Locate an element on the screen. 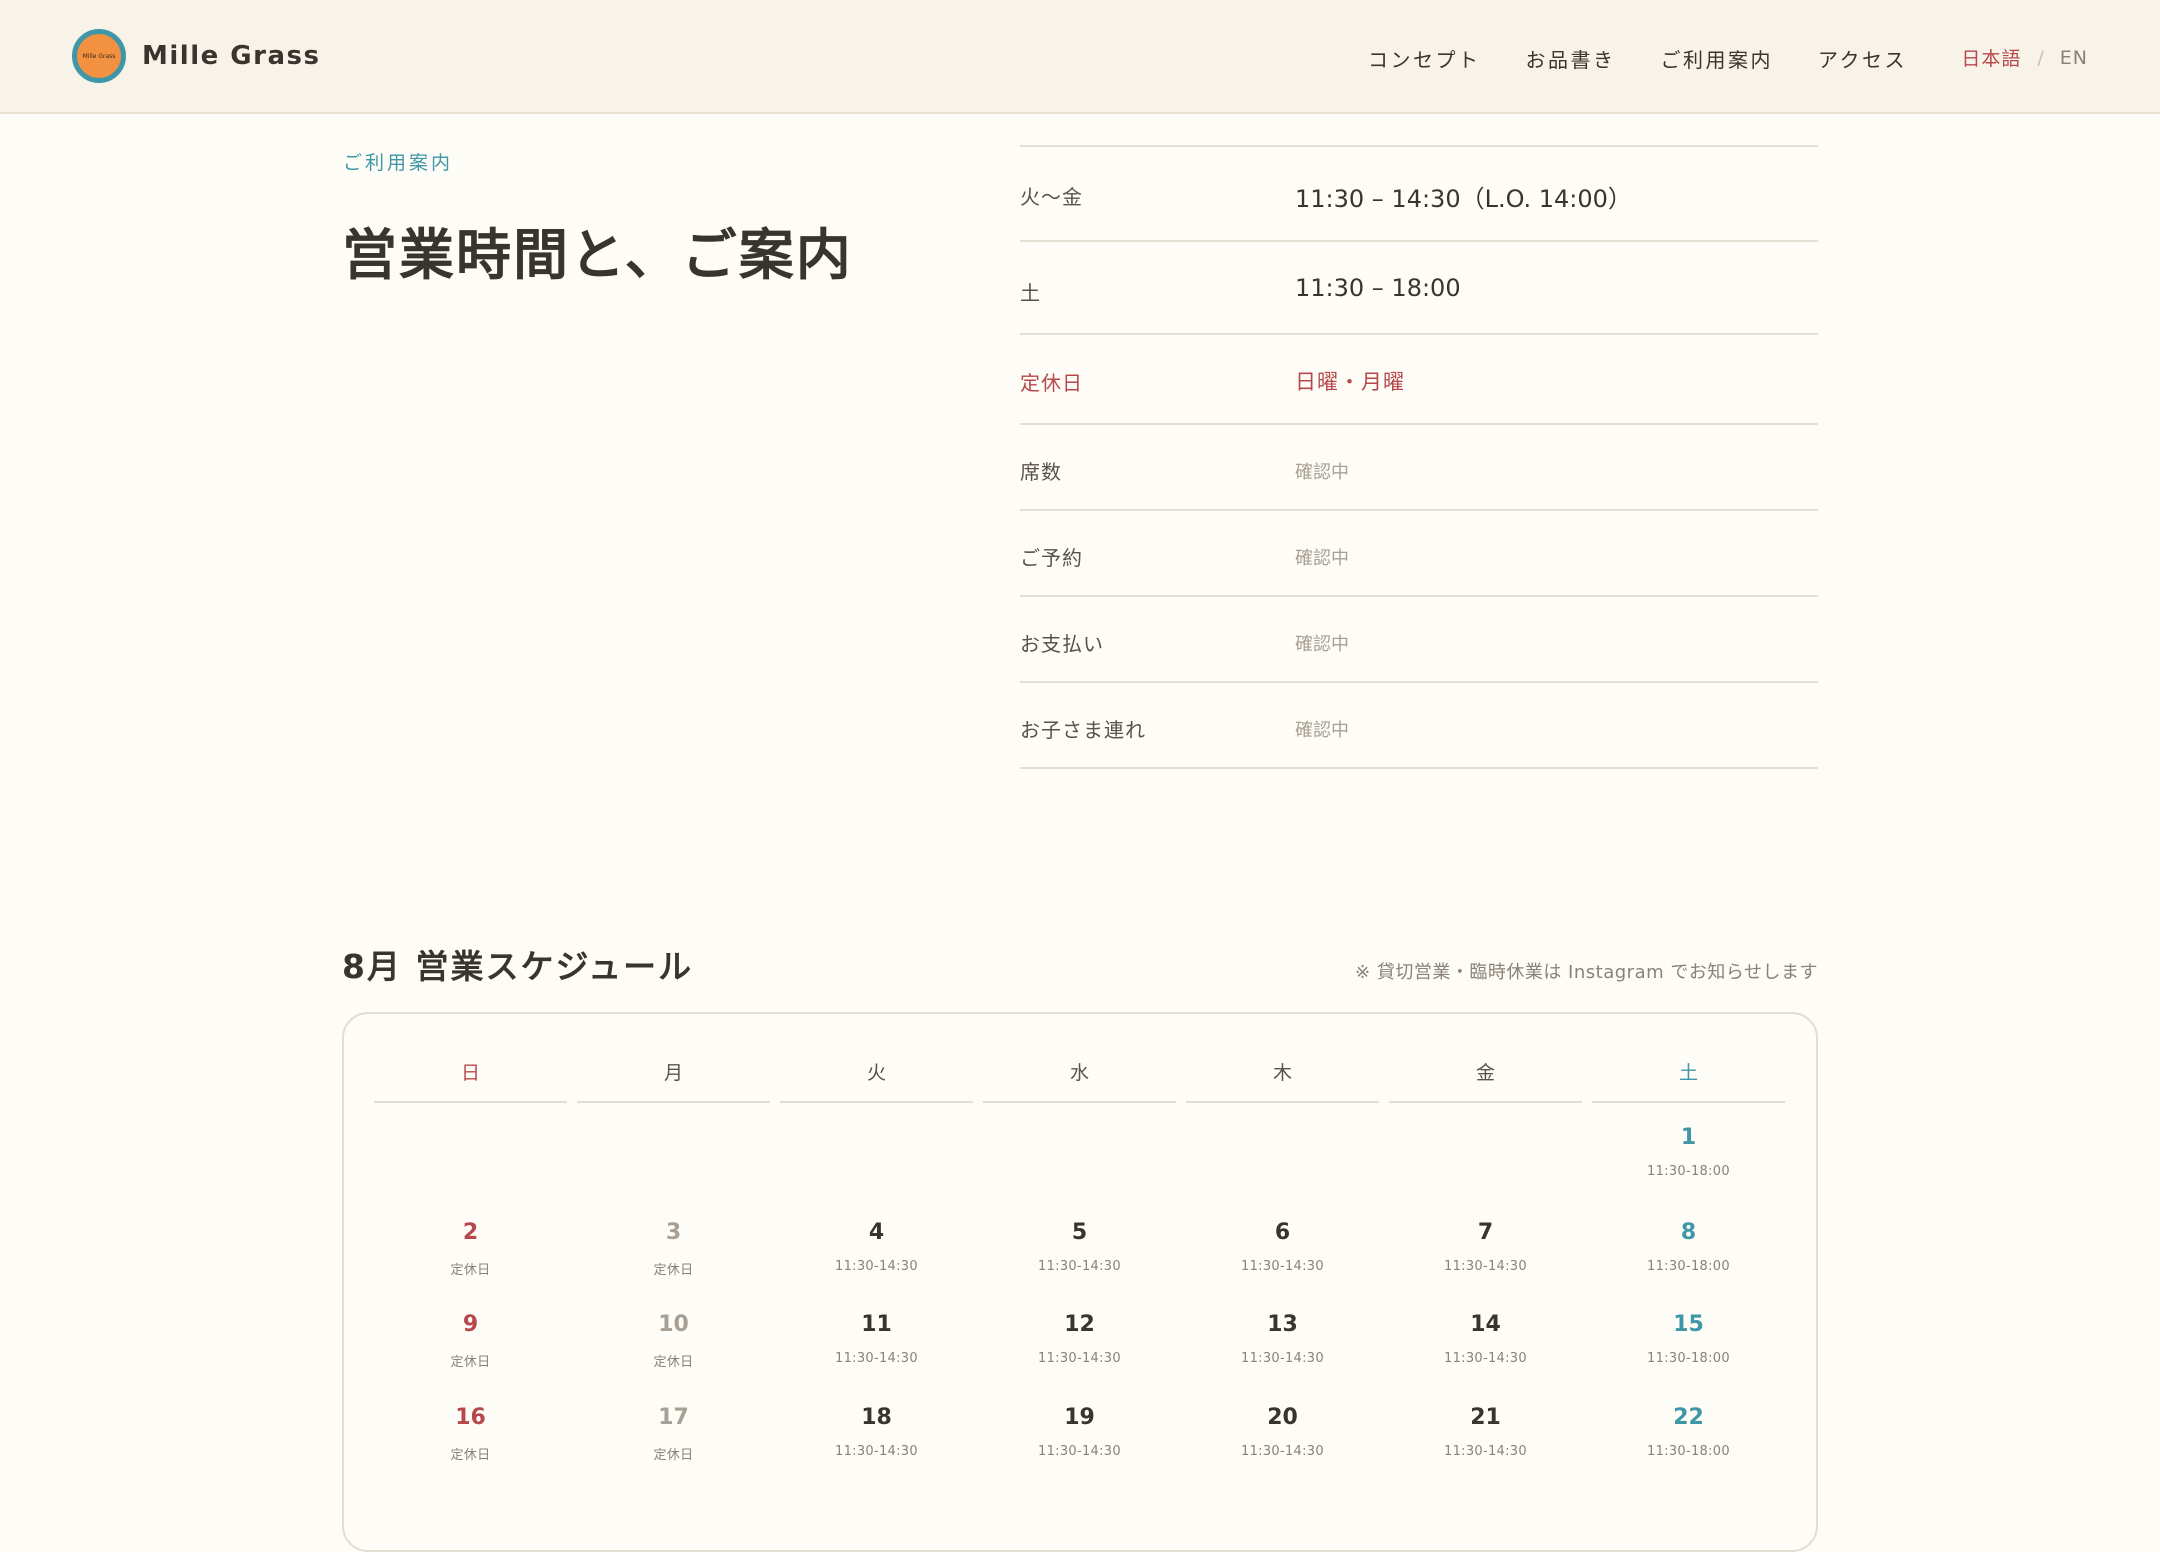 The image size is (2160, 1552). language-switcher: 日本語 / EN is located at coordinates (2024, 57).